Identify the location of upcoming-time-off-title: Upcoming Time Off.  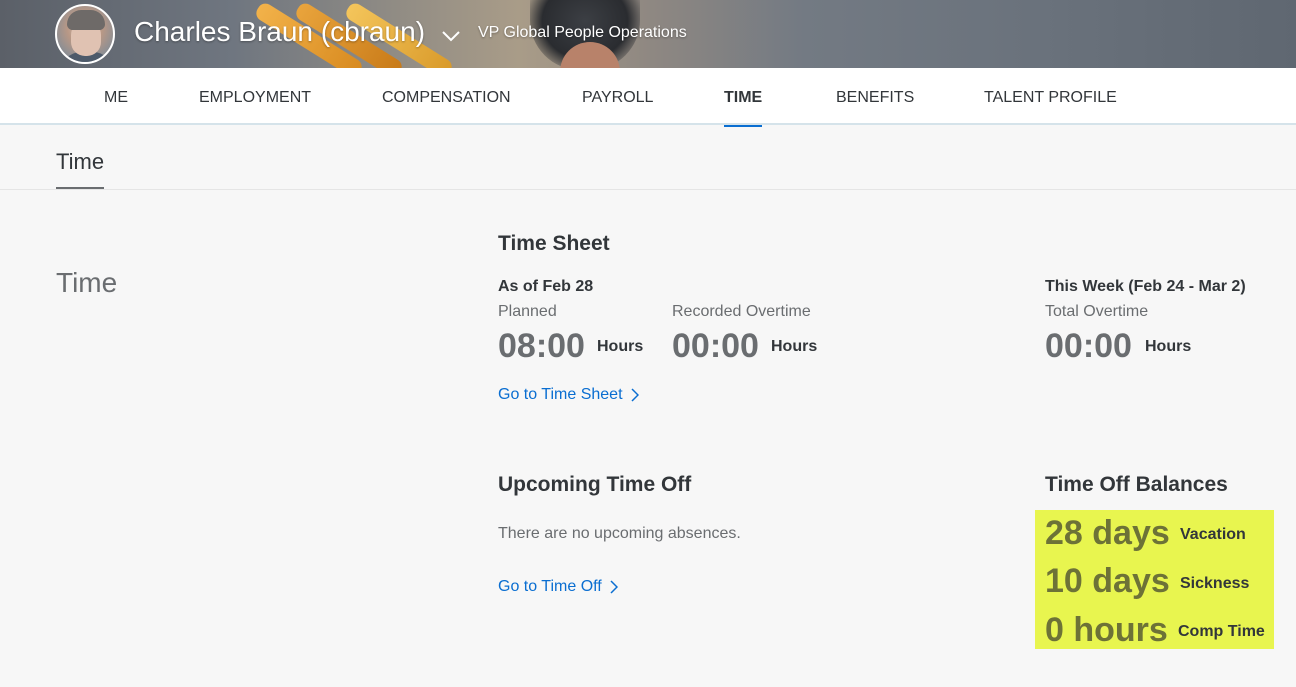
(595, 484).